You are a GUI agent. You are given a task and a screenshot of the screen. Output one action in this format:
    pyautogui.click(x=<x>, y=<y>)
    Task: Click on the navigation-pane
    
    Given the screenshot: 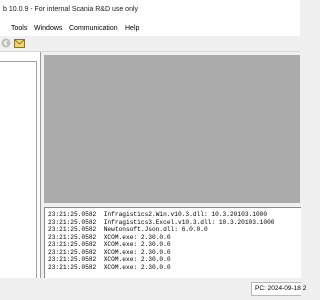 What is the action you would take?
    pyautogui.click(x=20, y=170)
    